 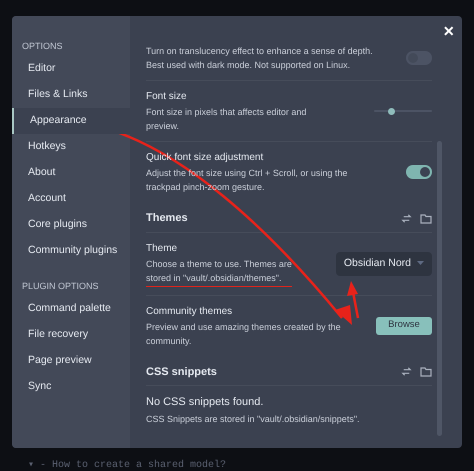 What do you see at coordinates (243, 334) in the screenshot?
I see `setting-description: Preview and use amazing themes created by the community.` at bounding box center [243, 334].